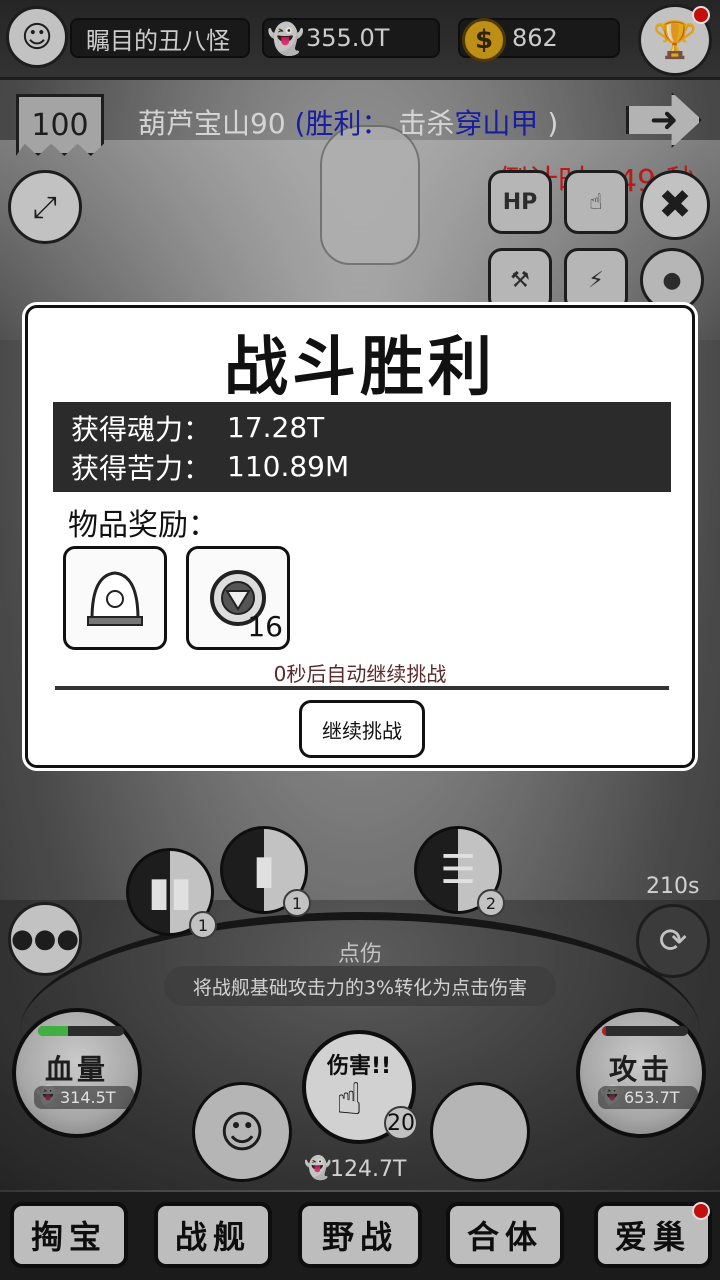 The width and height of the screenshot is (720, 1280). I want to click on auto-continue-text: 0秒后自动继续挑战, so click(360, 674).